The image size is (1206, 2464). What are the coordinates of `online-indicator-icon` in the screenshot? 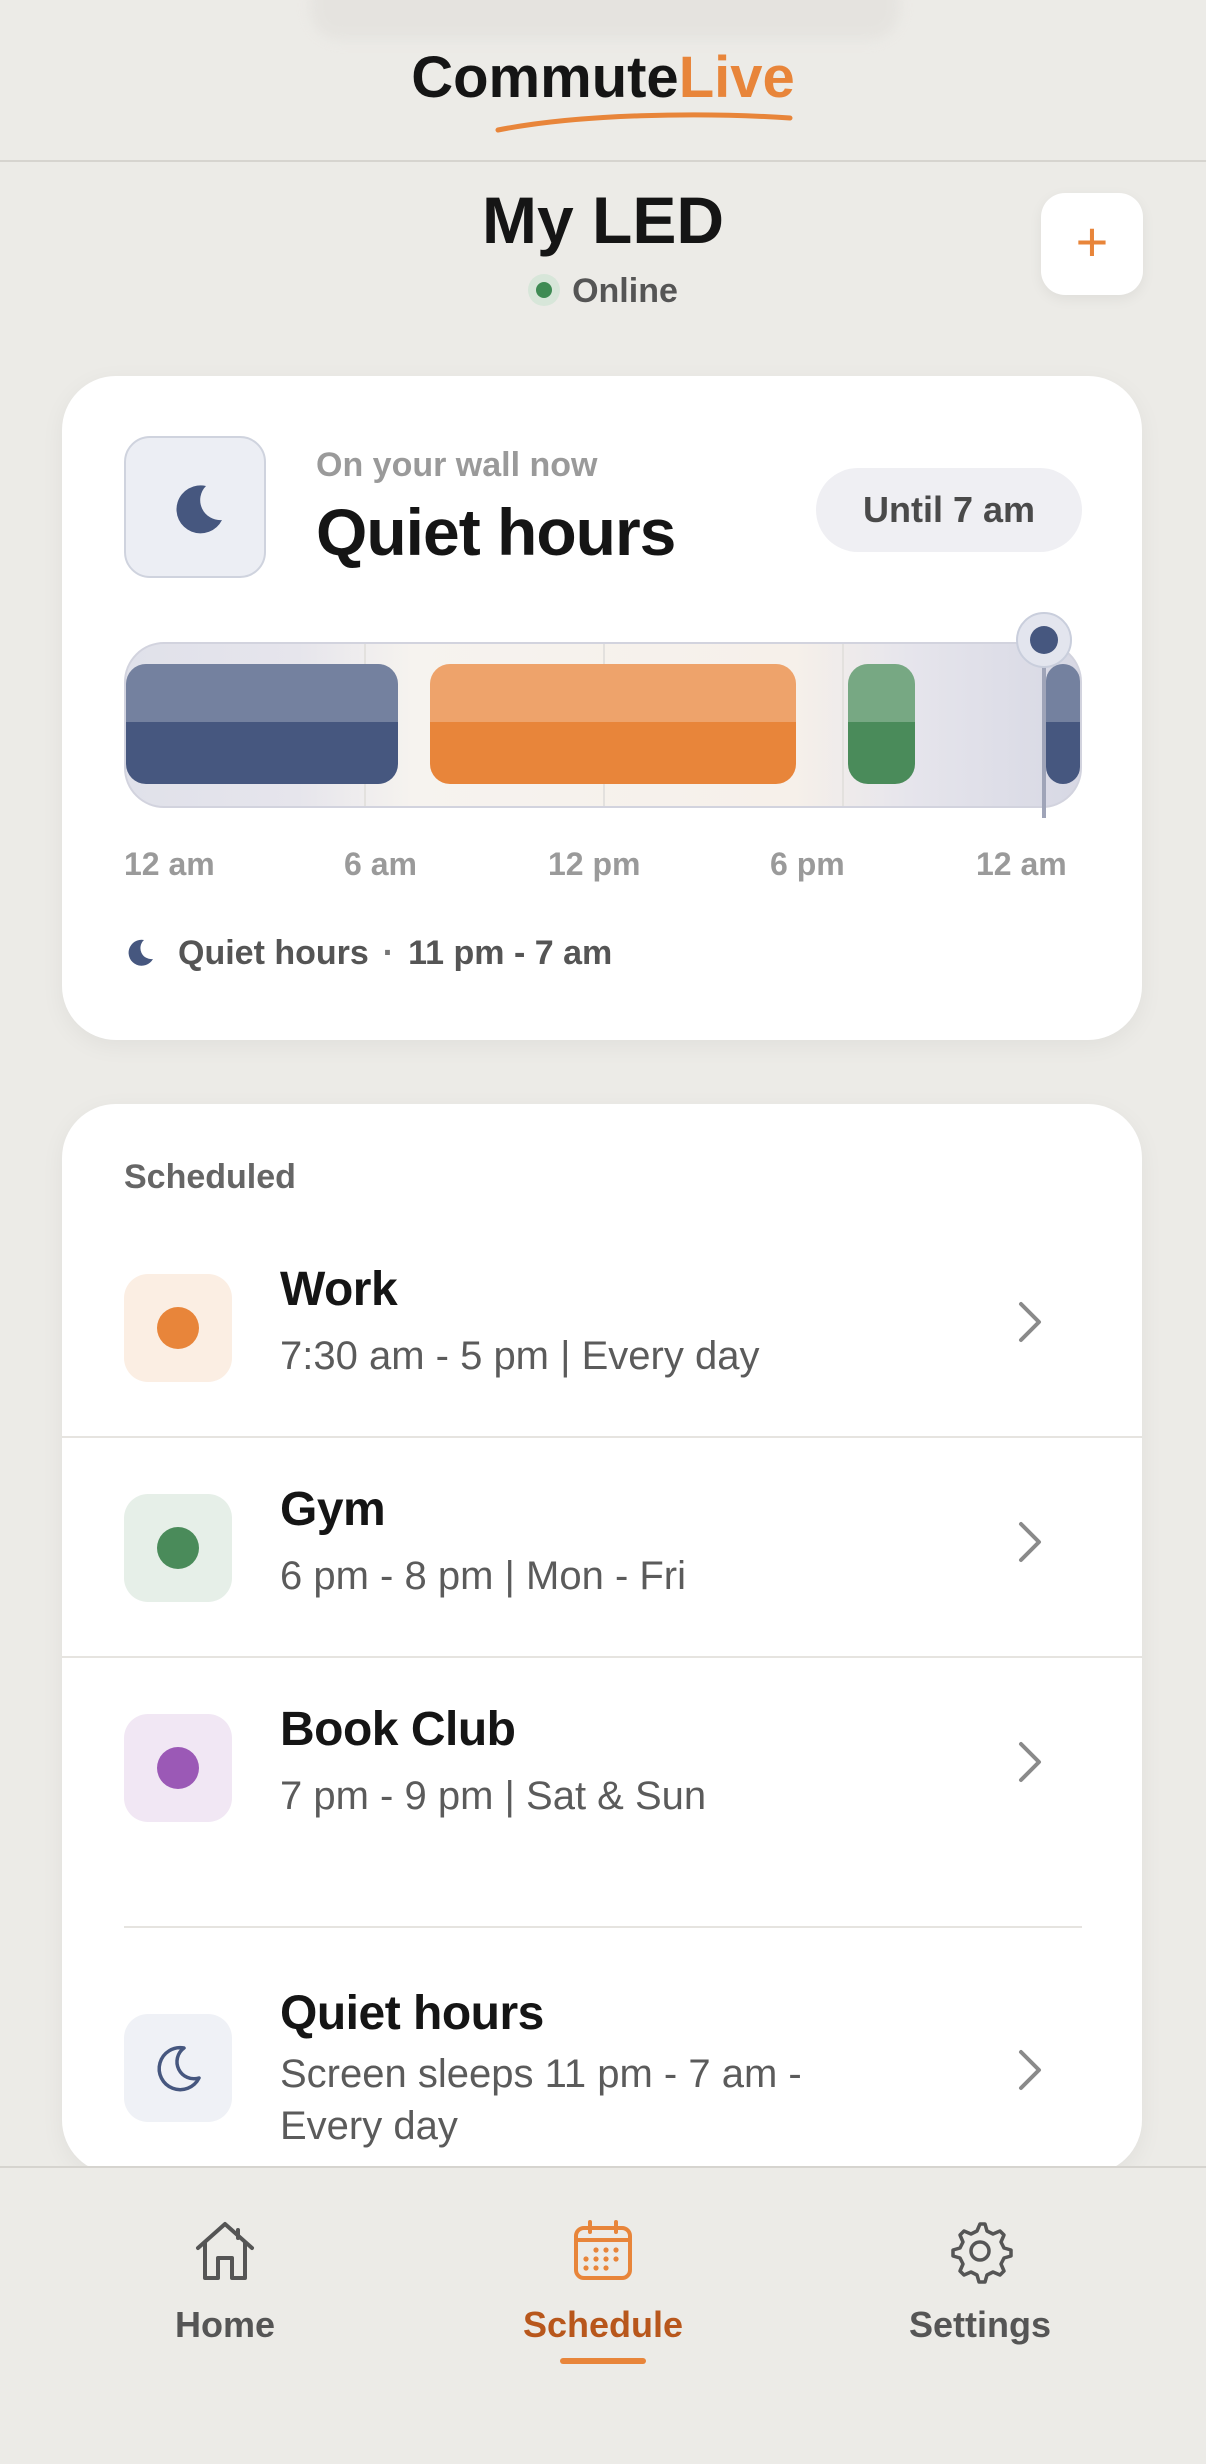 It's located at (544, 290).